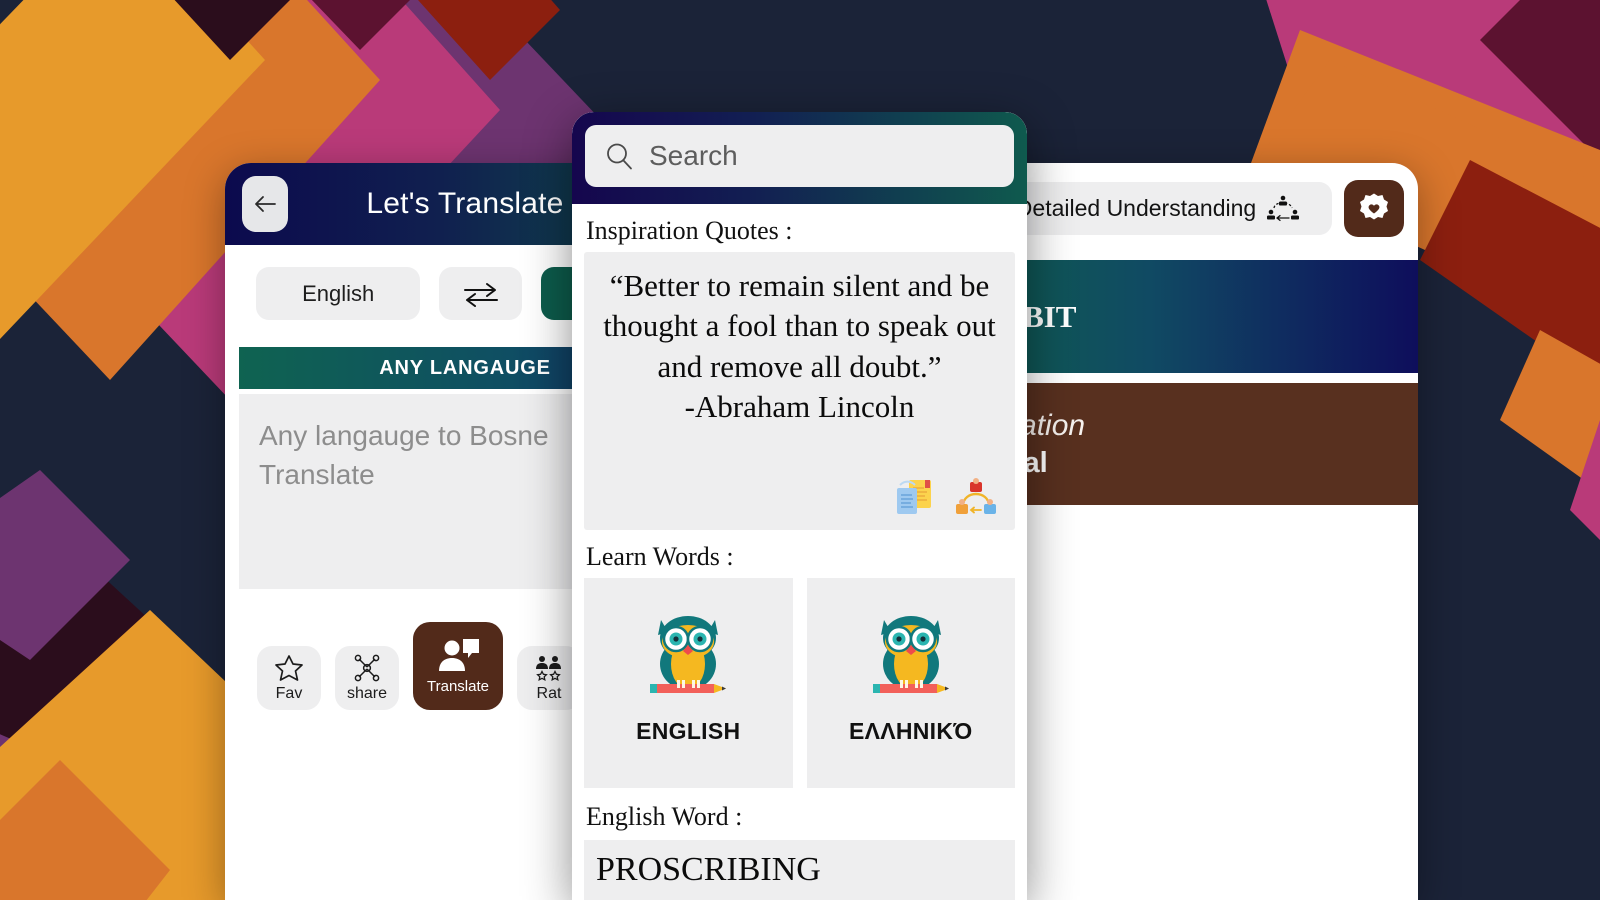 Image resolution: width=1600 pixels, height=900 pixels. Describe the element at coordinates (693, 156) in the screenshot. I see `search-input: Search` at that location.